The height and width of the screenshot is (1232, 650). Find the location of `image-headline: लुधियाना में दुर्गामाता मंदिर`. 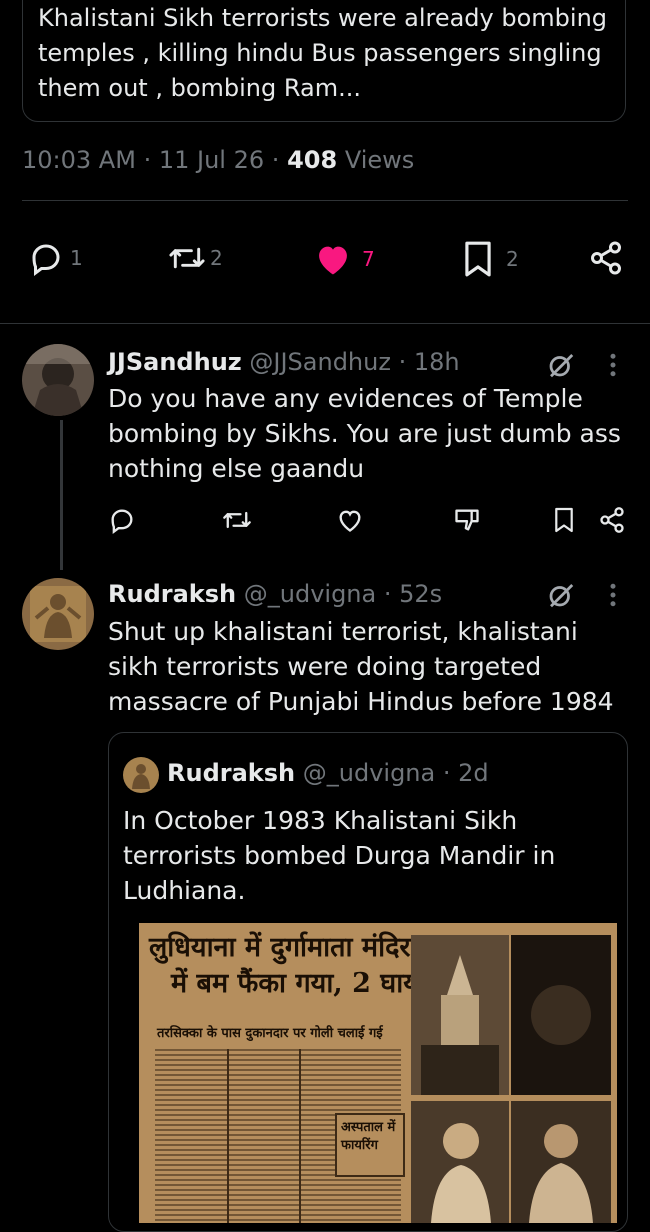

image-headline: लुधियाना में दुर्गामाता मंदिर is located at coordinates (280, 947).